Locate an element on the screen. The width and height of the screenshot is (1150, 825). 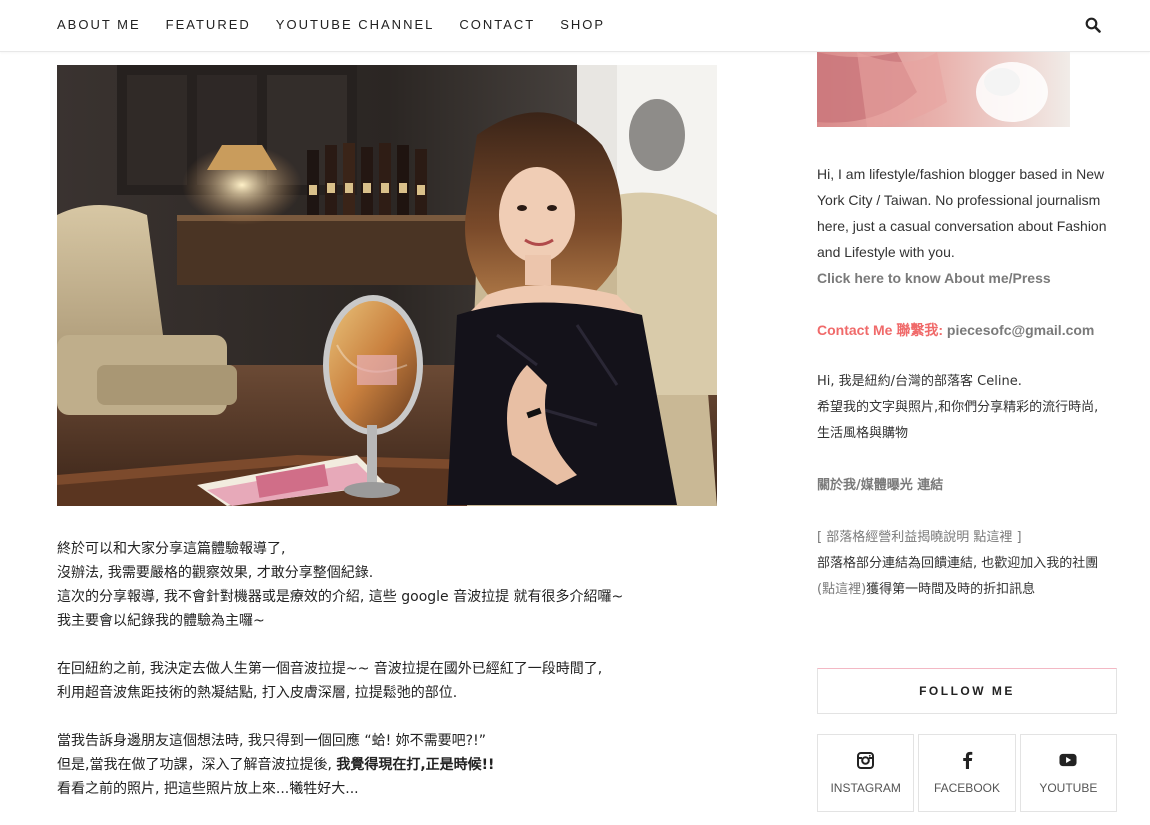
follow-me-heading: FOLLOW ME is located at coordinates (967, 691).